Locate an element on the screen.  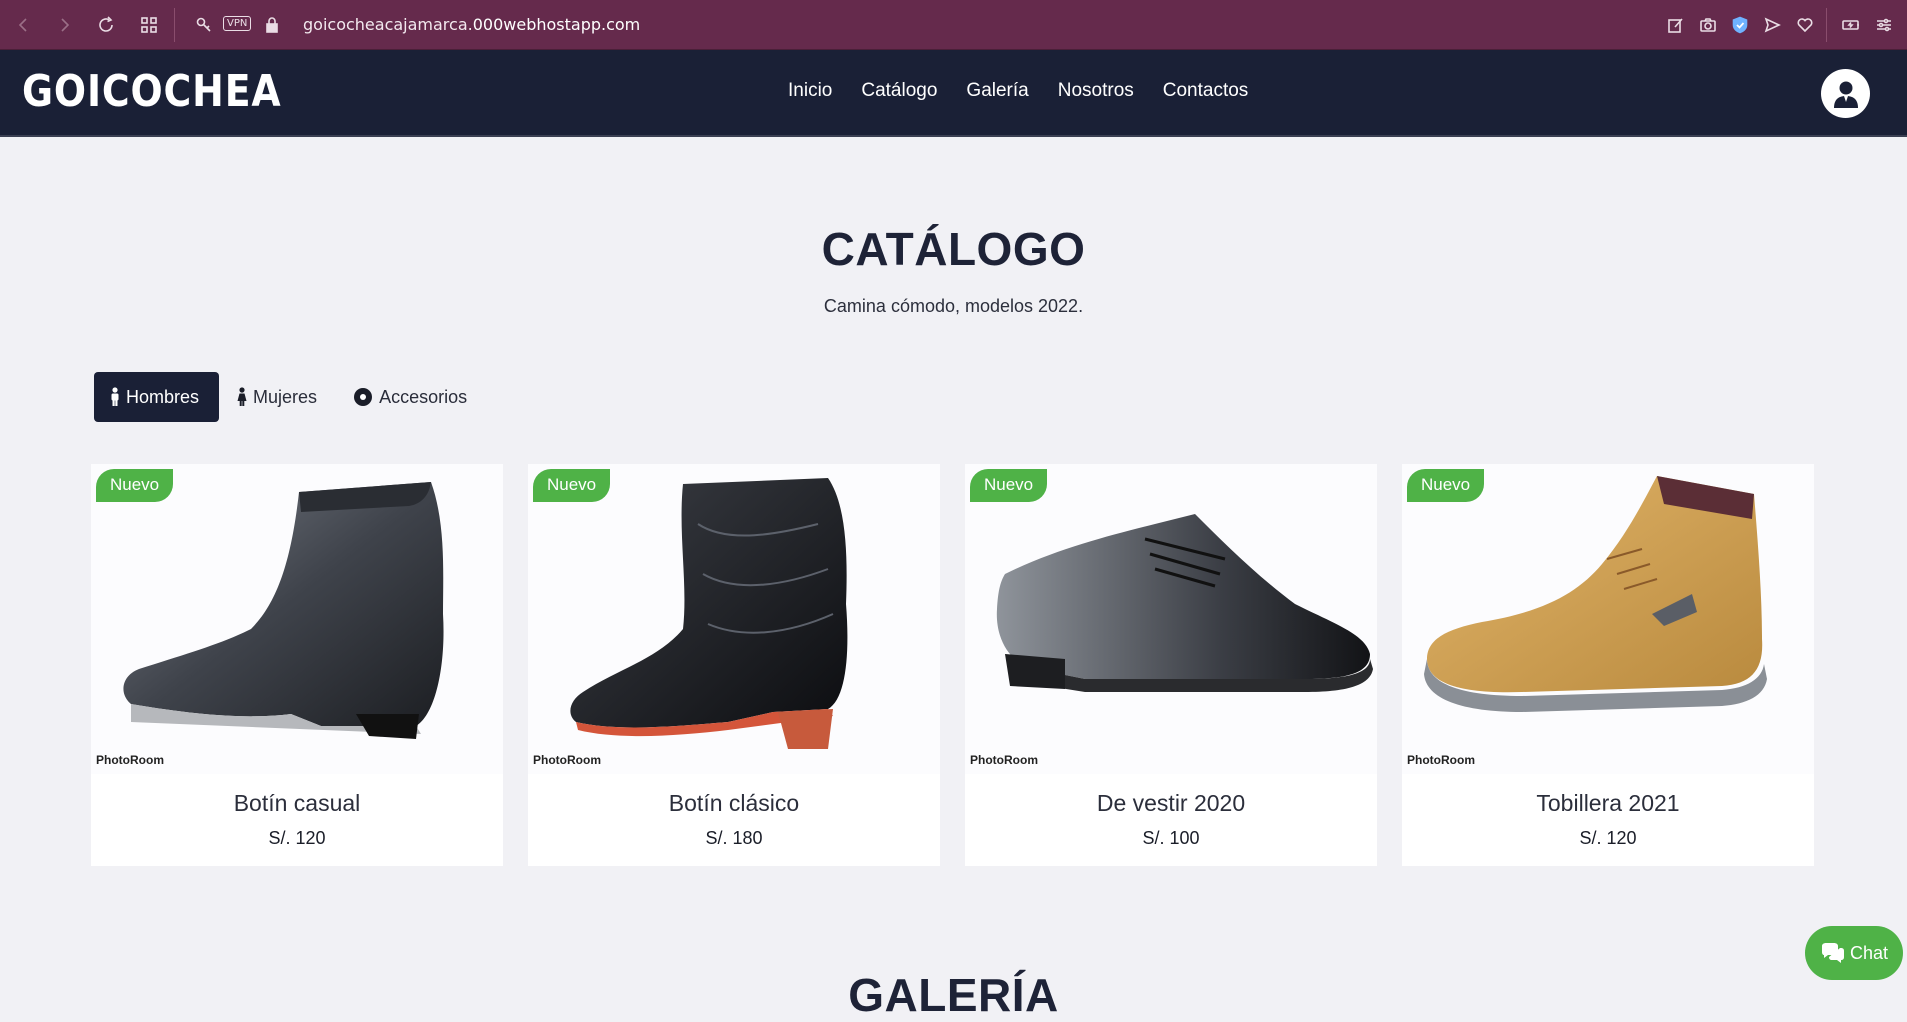
key-icon is located at coordinates (204, 25).